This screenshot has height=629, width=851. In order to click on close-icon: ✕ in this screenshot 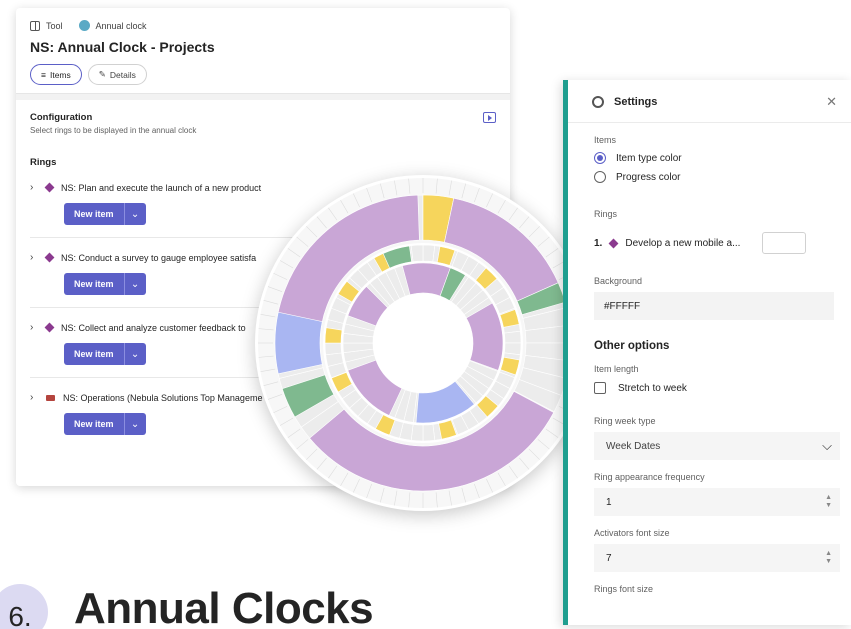, I will do `click(831, 102)`.